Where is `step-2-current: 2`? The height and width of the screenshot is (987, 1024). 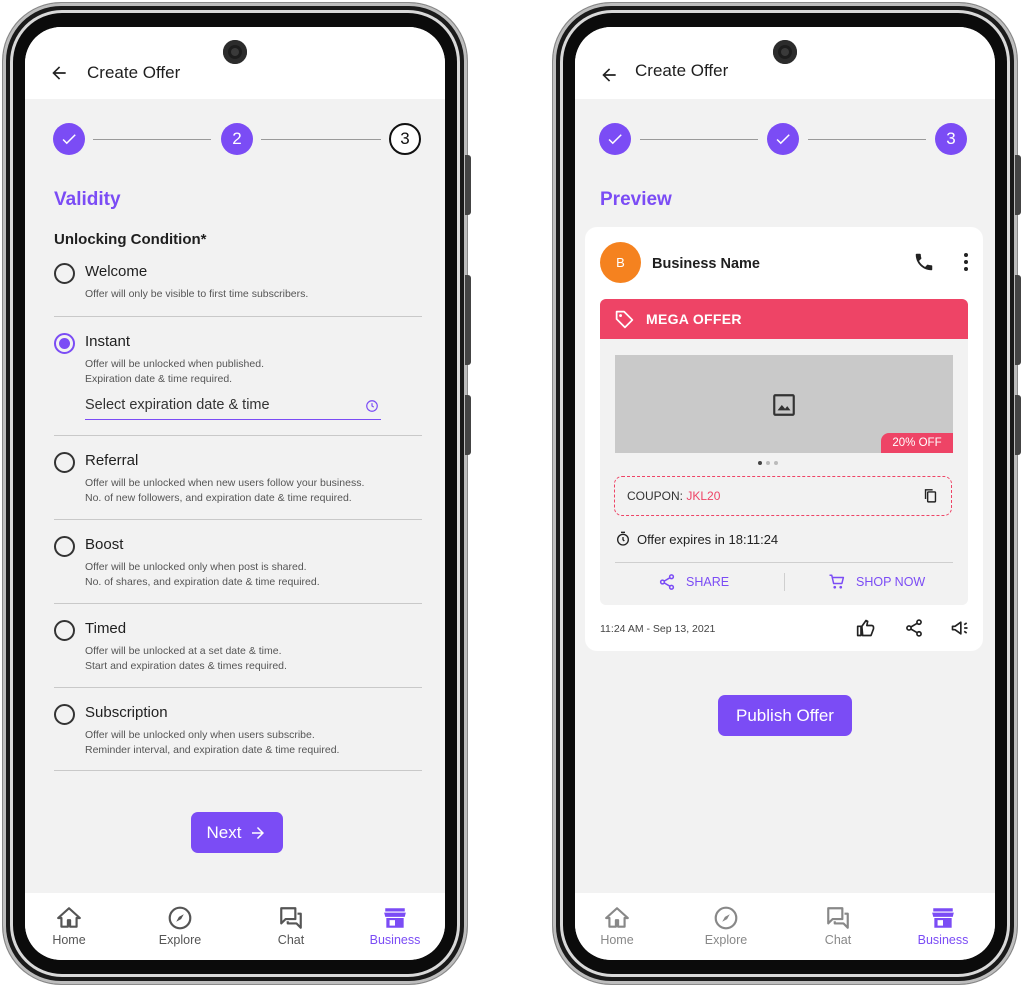 step-2-current: 2 is located at coordinates (237, 139).